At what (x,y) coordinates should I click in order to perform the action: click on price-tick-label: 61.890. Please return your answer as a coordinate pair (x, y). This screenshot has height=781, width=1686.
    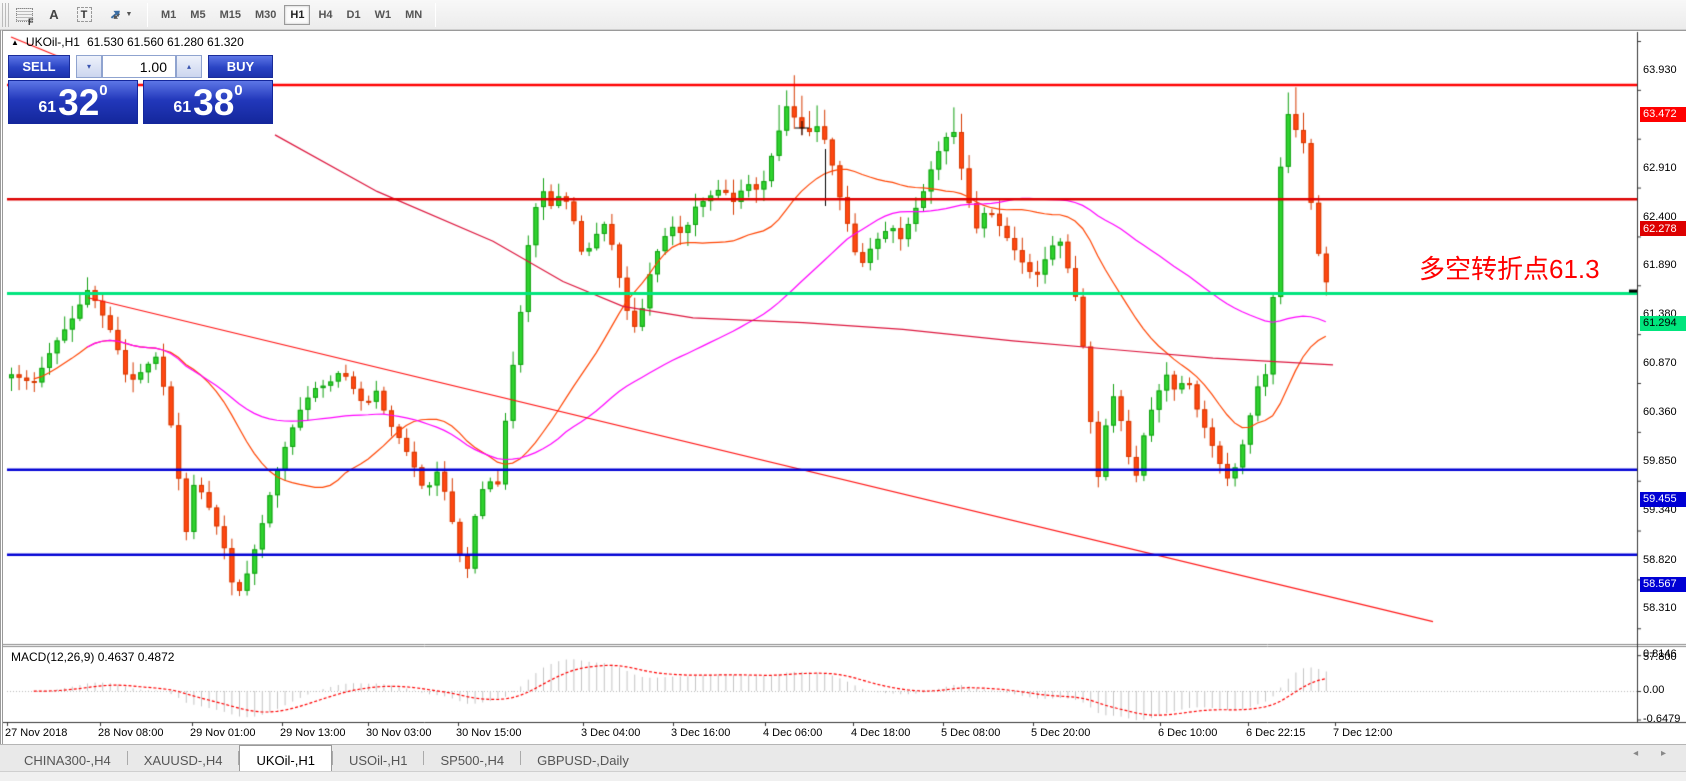
    Looking at the image, I should click on (1660, 265).